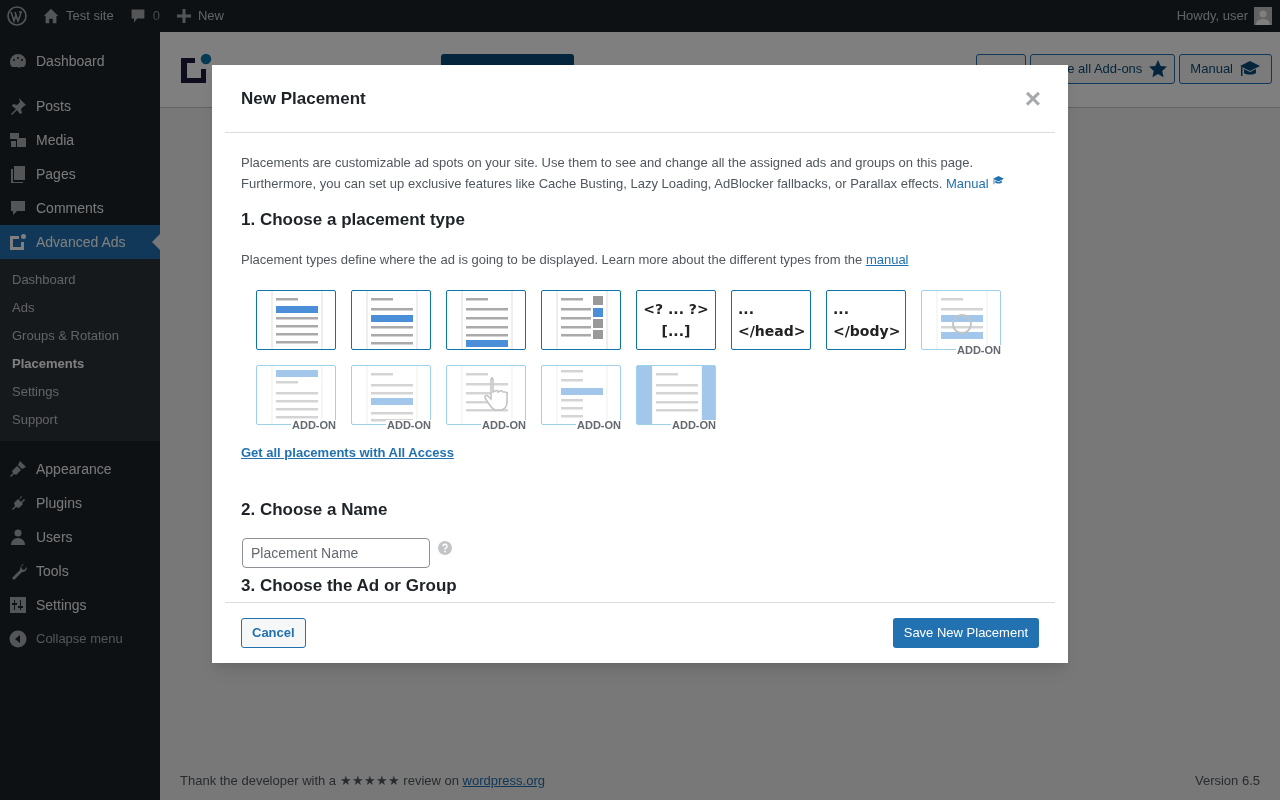 The image size is (1280, 800). What do you see at coordinates (640, 173) in the screenshot?
I see `intro-text: Placements are customizable ad spots on your site. Use them to see and change all the assigned ads and groups on this page. Furthermore, you can set up exclusive features like Cache Busting, Lazy Loading, AdBlocker fallbacks, or Parallax effects. Manual` at bounding box center [640, 173].